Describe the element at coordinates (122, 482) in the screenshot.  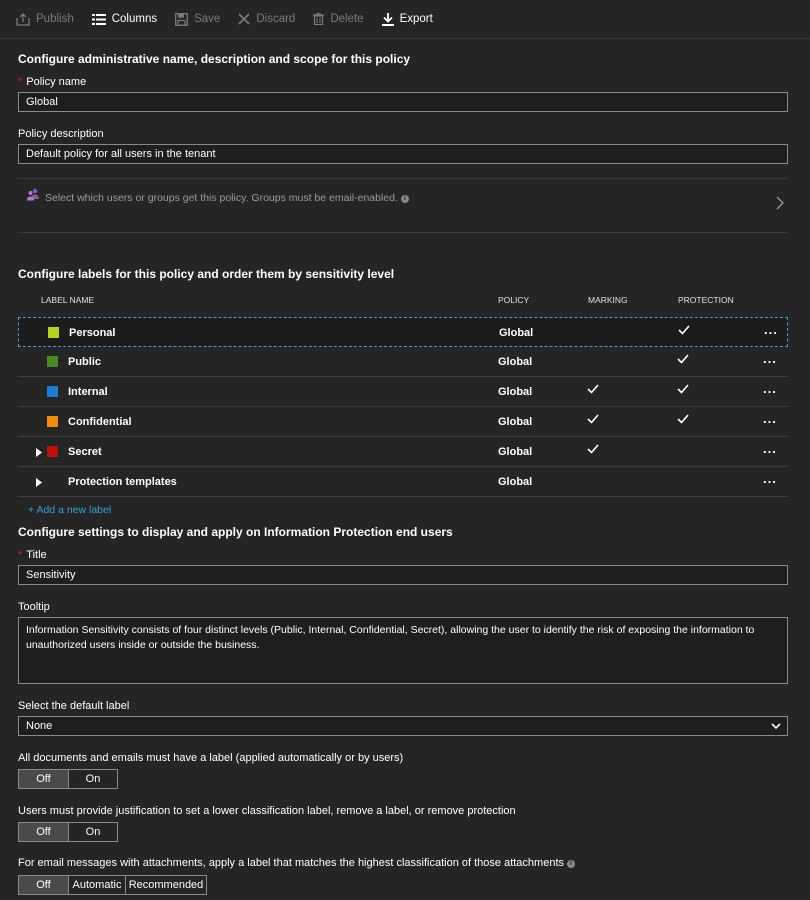
I see `label-name: Protection templates` at that location.